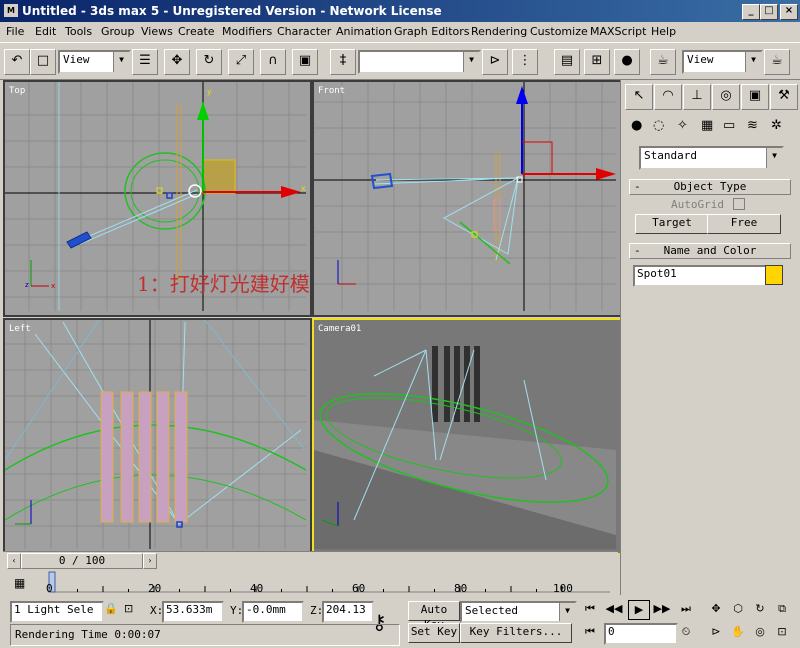 The width and height of the screenshot is (800, 648). I want to click on key-mode-dropdown: Selected ▼, so click(518, 612).